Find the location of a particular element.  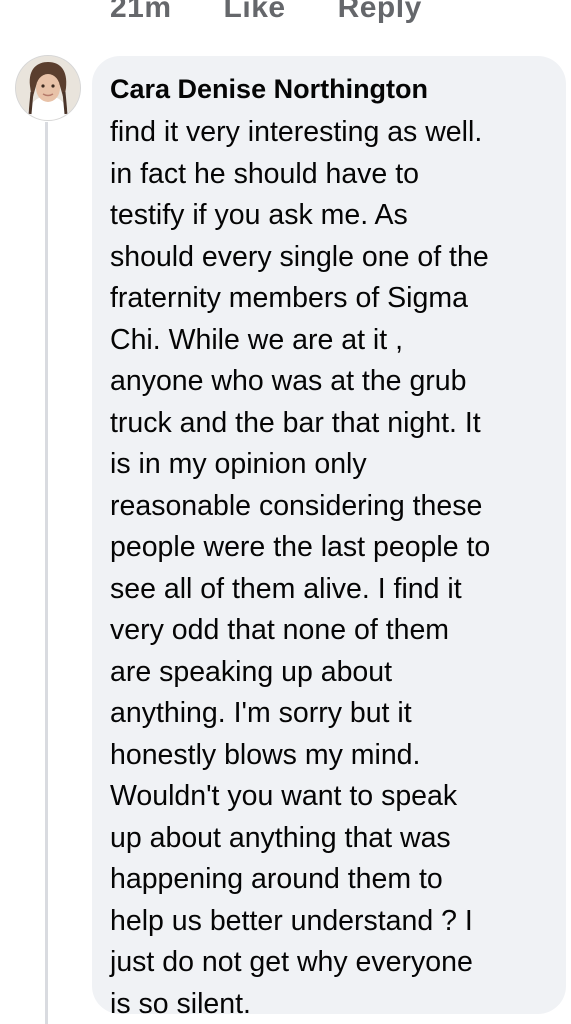

comment-author-name: Cara Denise Northington is located at coordinates (332, 89).